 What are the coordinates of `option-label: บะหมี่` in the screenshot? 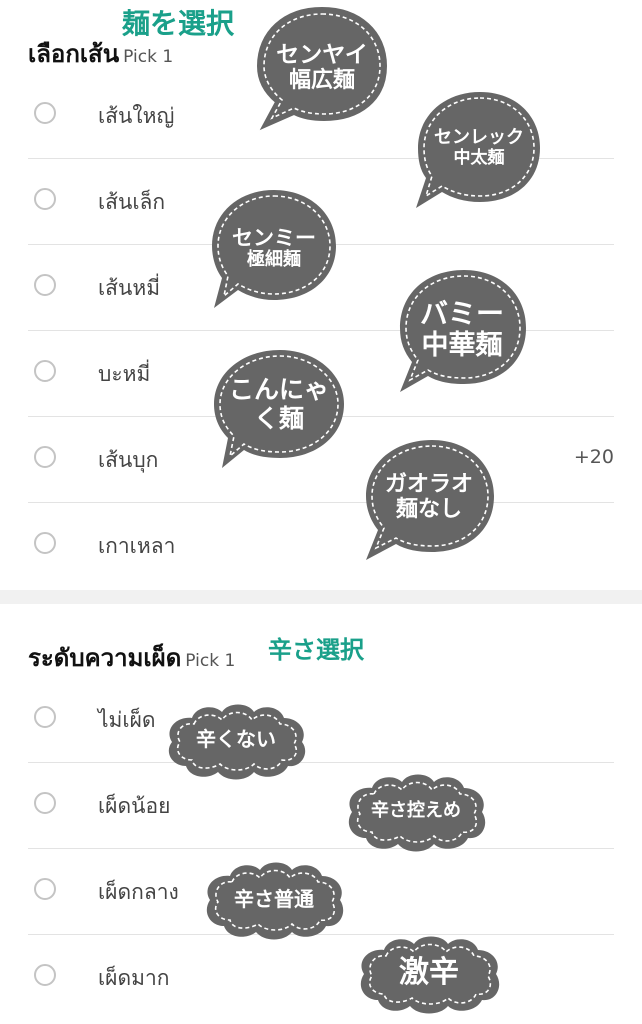 It's located at (124, 374).